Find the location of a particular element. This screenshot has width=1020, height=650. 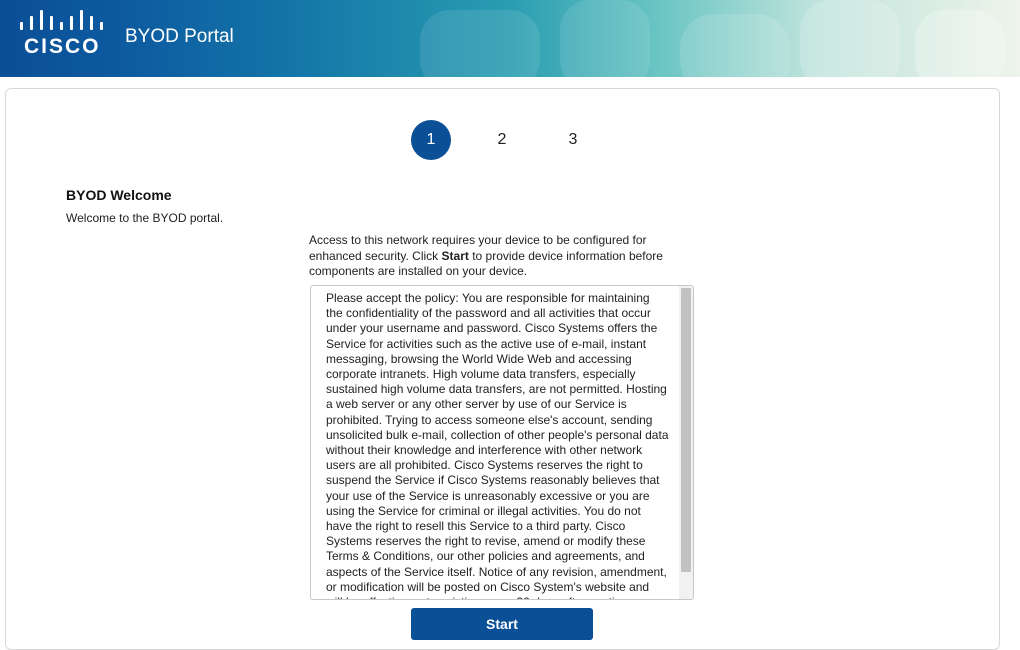

policy-scrollbar is located at coordinates (686, 442).